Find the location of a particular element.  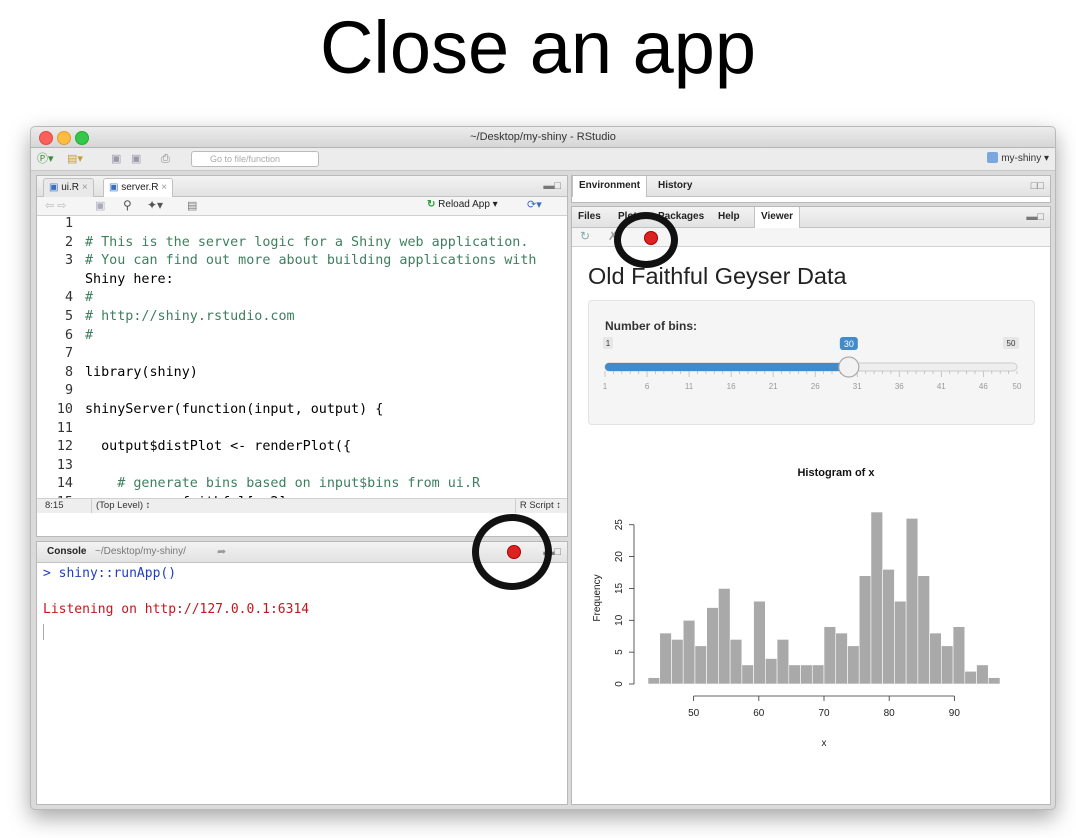

slide-title: Close an app is located at coordinates (538, 47).